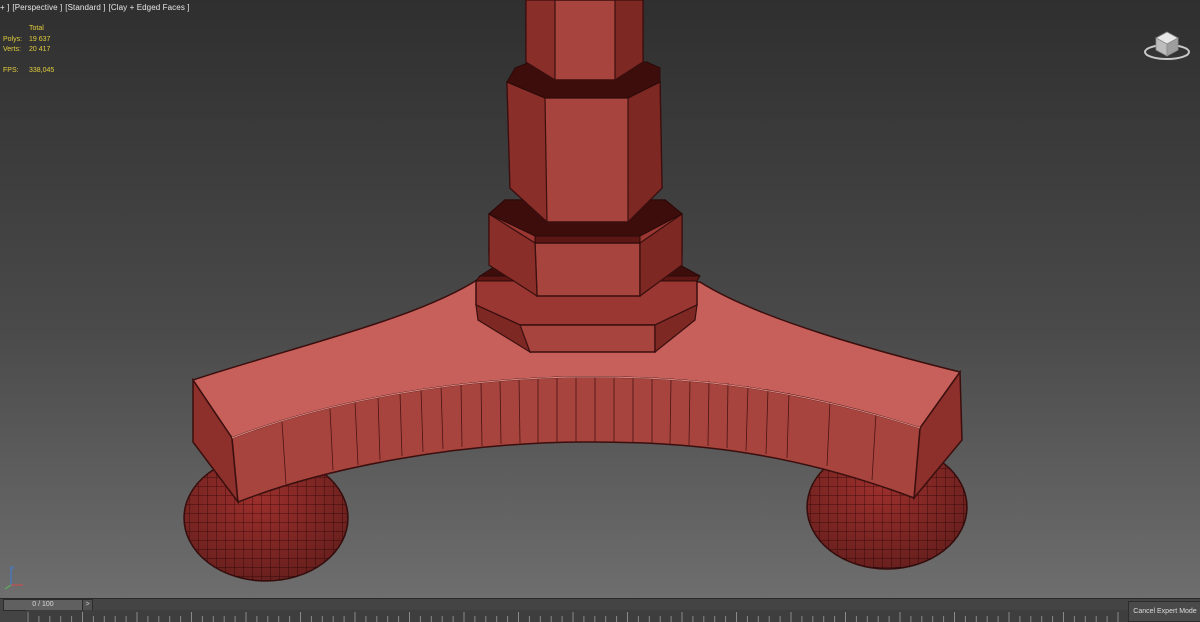 The image size is (1200, 622). Describe the element at coordinates (36, 28) in the screenshot. I see `stats-header: Total` at that location.